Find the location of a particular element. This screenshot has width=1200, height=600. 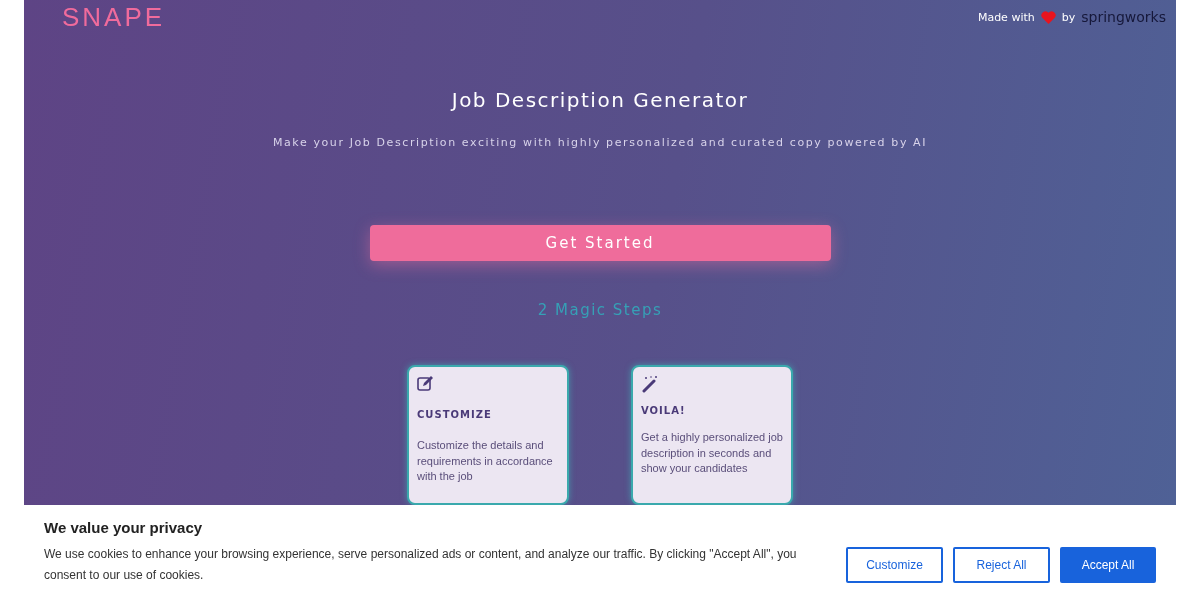

get-started-button: Get Started is located at coordinates (600, 243).